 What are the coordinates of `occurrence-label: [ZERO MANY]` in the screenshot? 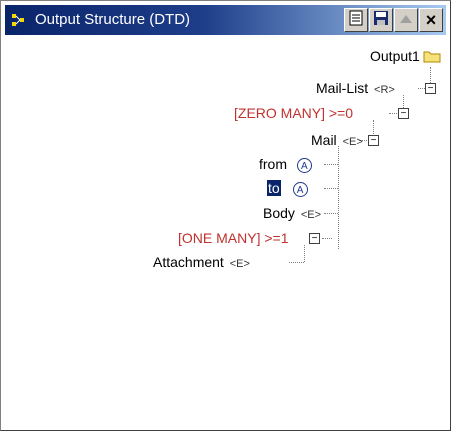 It's located at (280, 113).